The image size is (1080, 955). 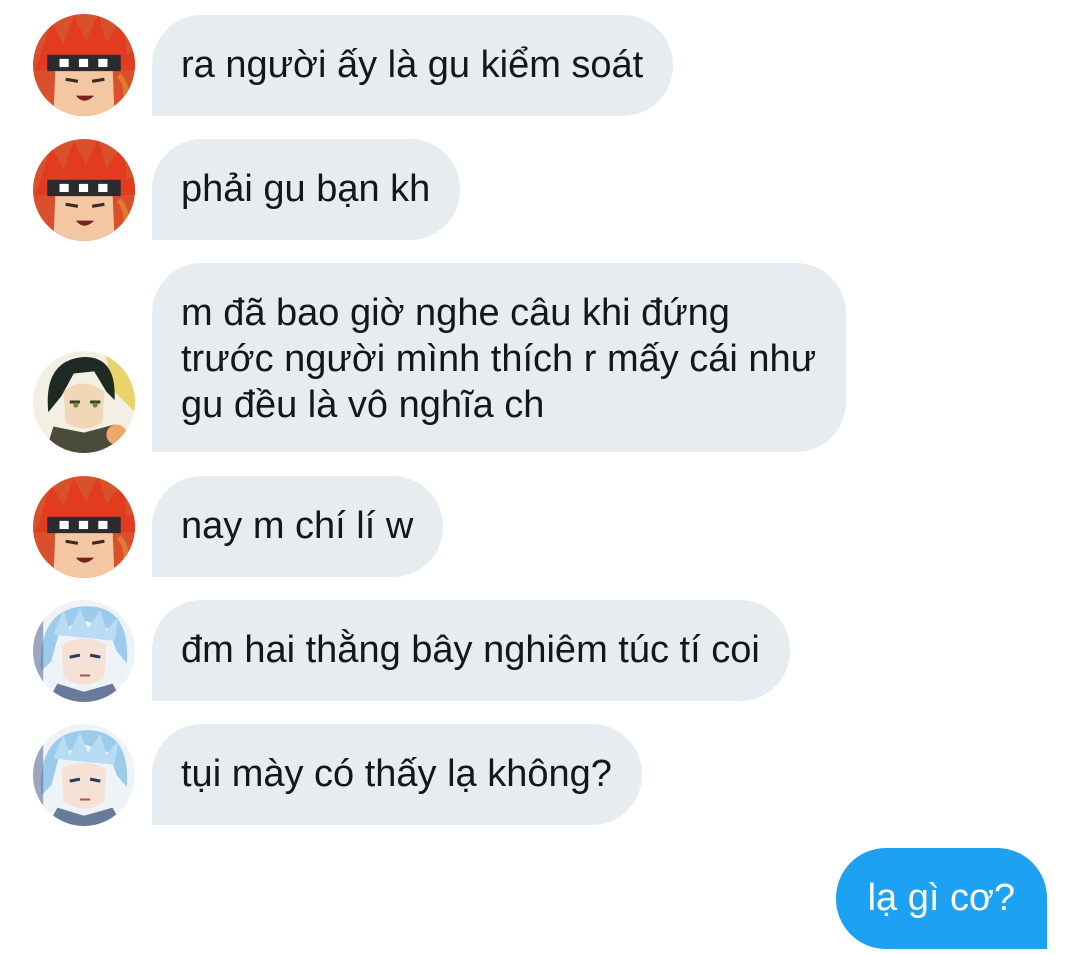 I want to click on message-bubble: phải gu bạn kh, so click(x=306, y=189).